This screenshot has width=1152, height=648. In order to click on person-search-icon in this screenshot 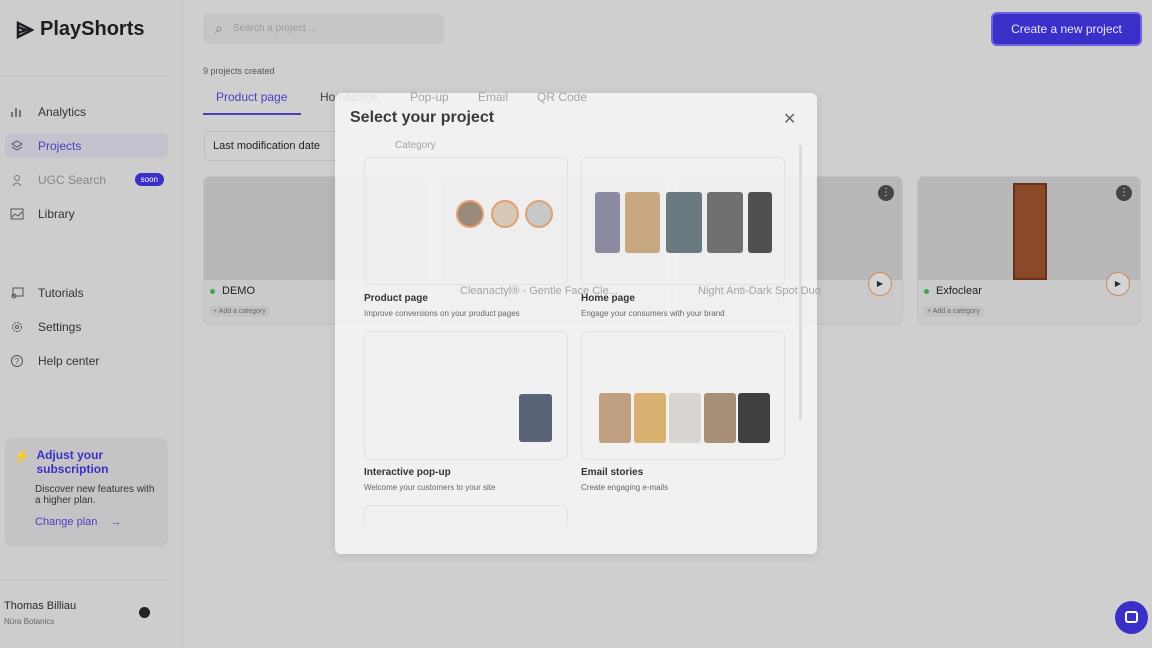, I will do `click(17, 180)`.